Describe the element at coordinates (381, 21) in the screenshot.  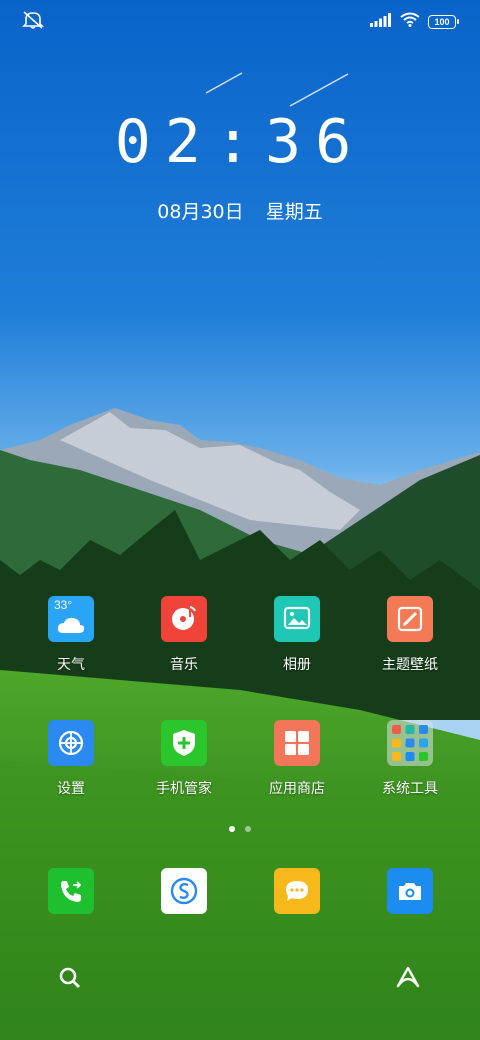
I see `signal-icon` at that location.